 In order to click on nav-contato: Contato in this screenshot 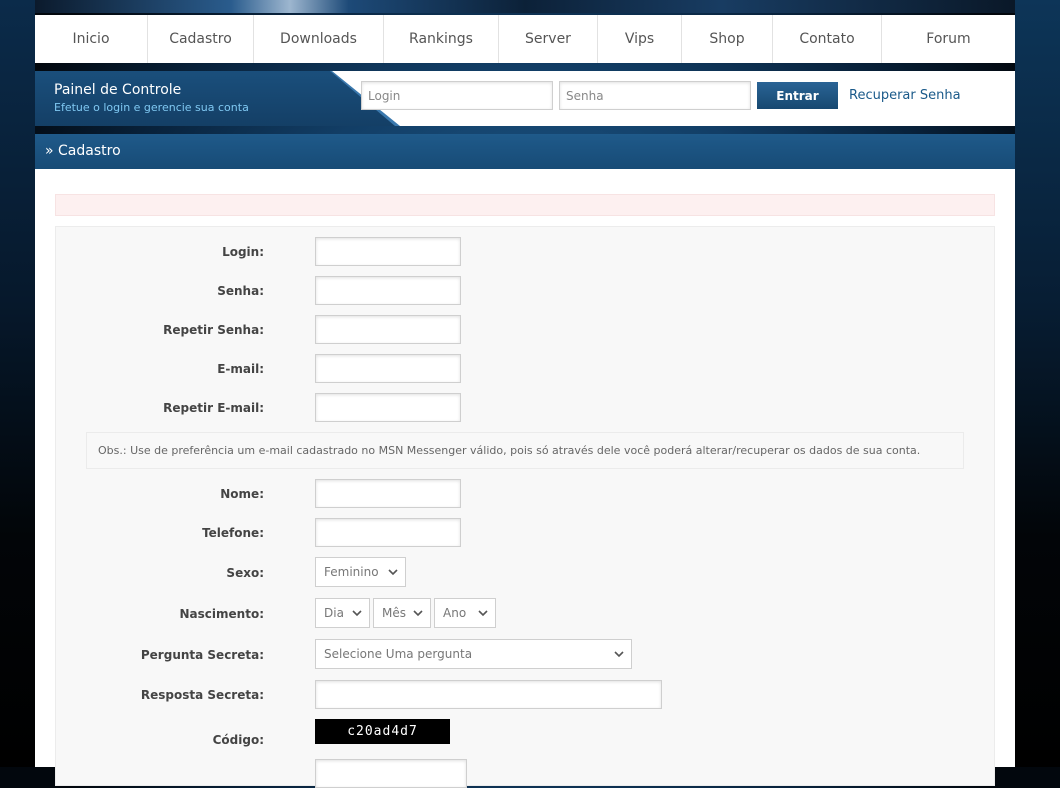, I will do `click(827, 39)`.